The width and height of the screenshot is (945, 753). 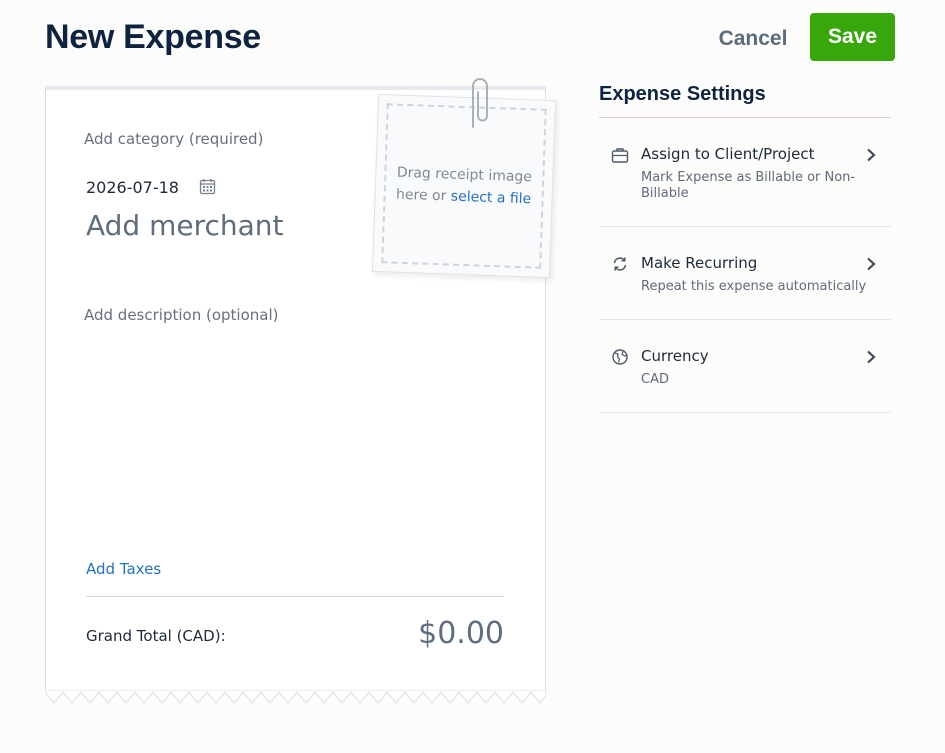 What do you see at coordinates (123, 569) in the screenshot?
I see `add-taxes-link: Add Taxes` at bounding box center [123, 569].